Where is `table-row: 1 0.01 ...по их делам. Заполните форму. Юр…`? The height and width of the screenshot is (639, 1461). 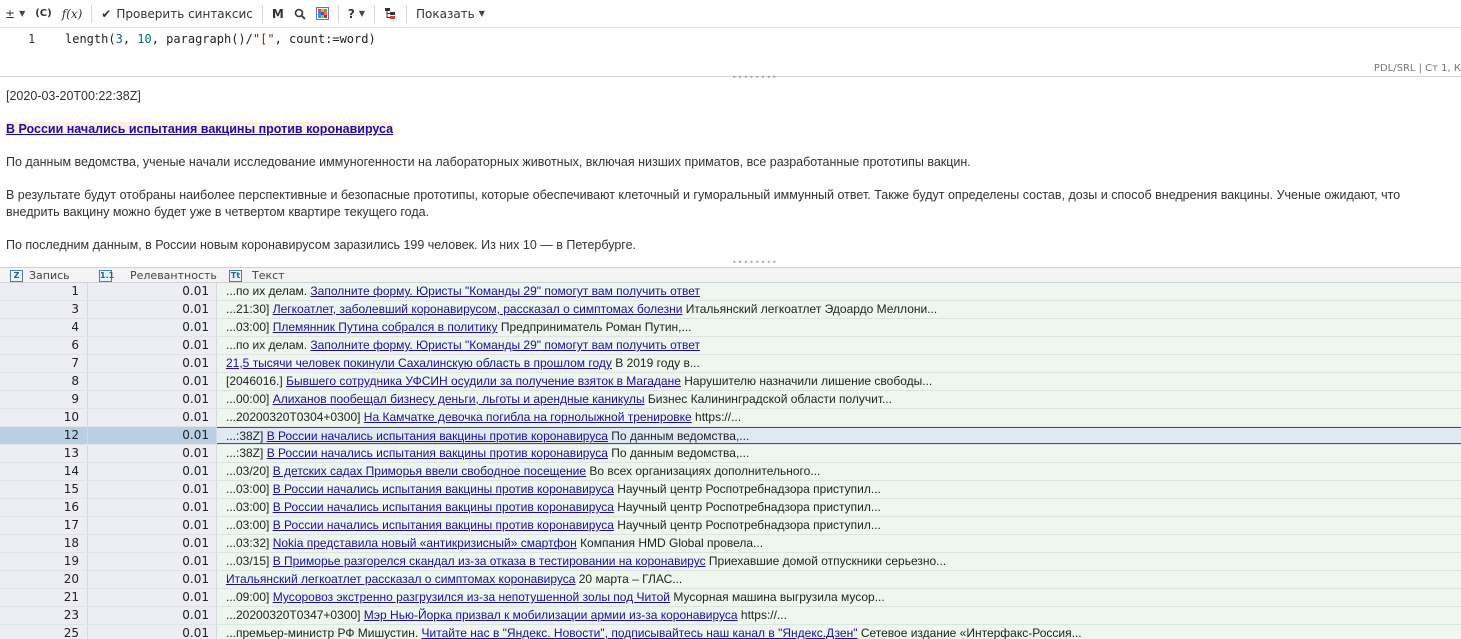
table-row: 1 0.01 ...по их делам. Заполните форму. Юр… is located at coordinates (730, 292).